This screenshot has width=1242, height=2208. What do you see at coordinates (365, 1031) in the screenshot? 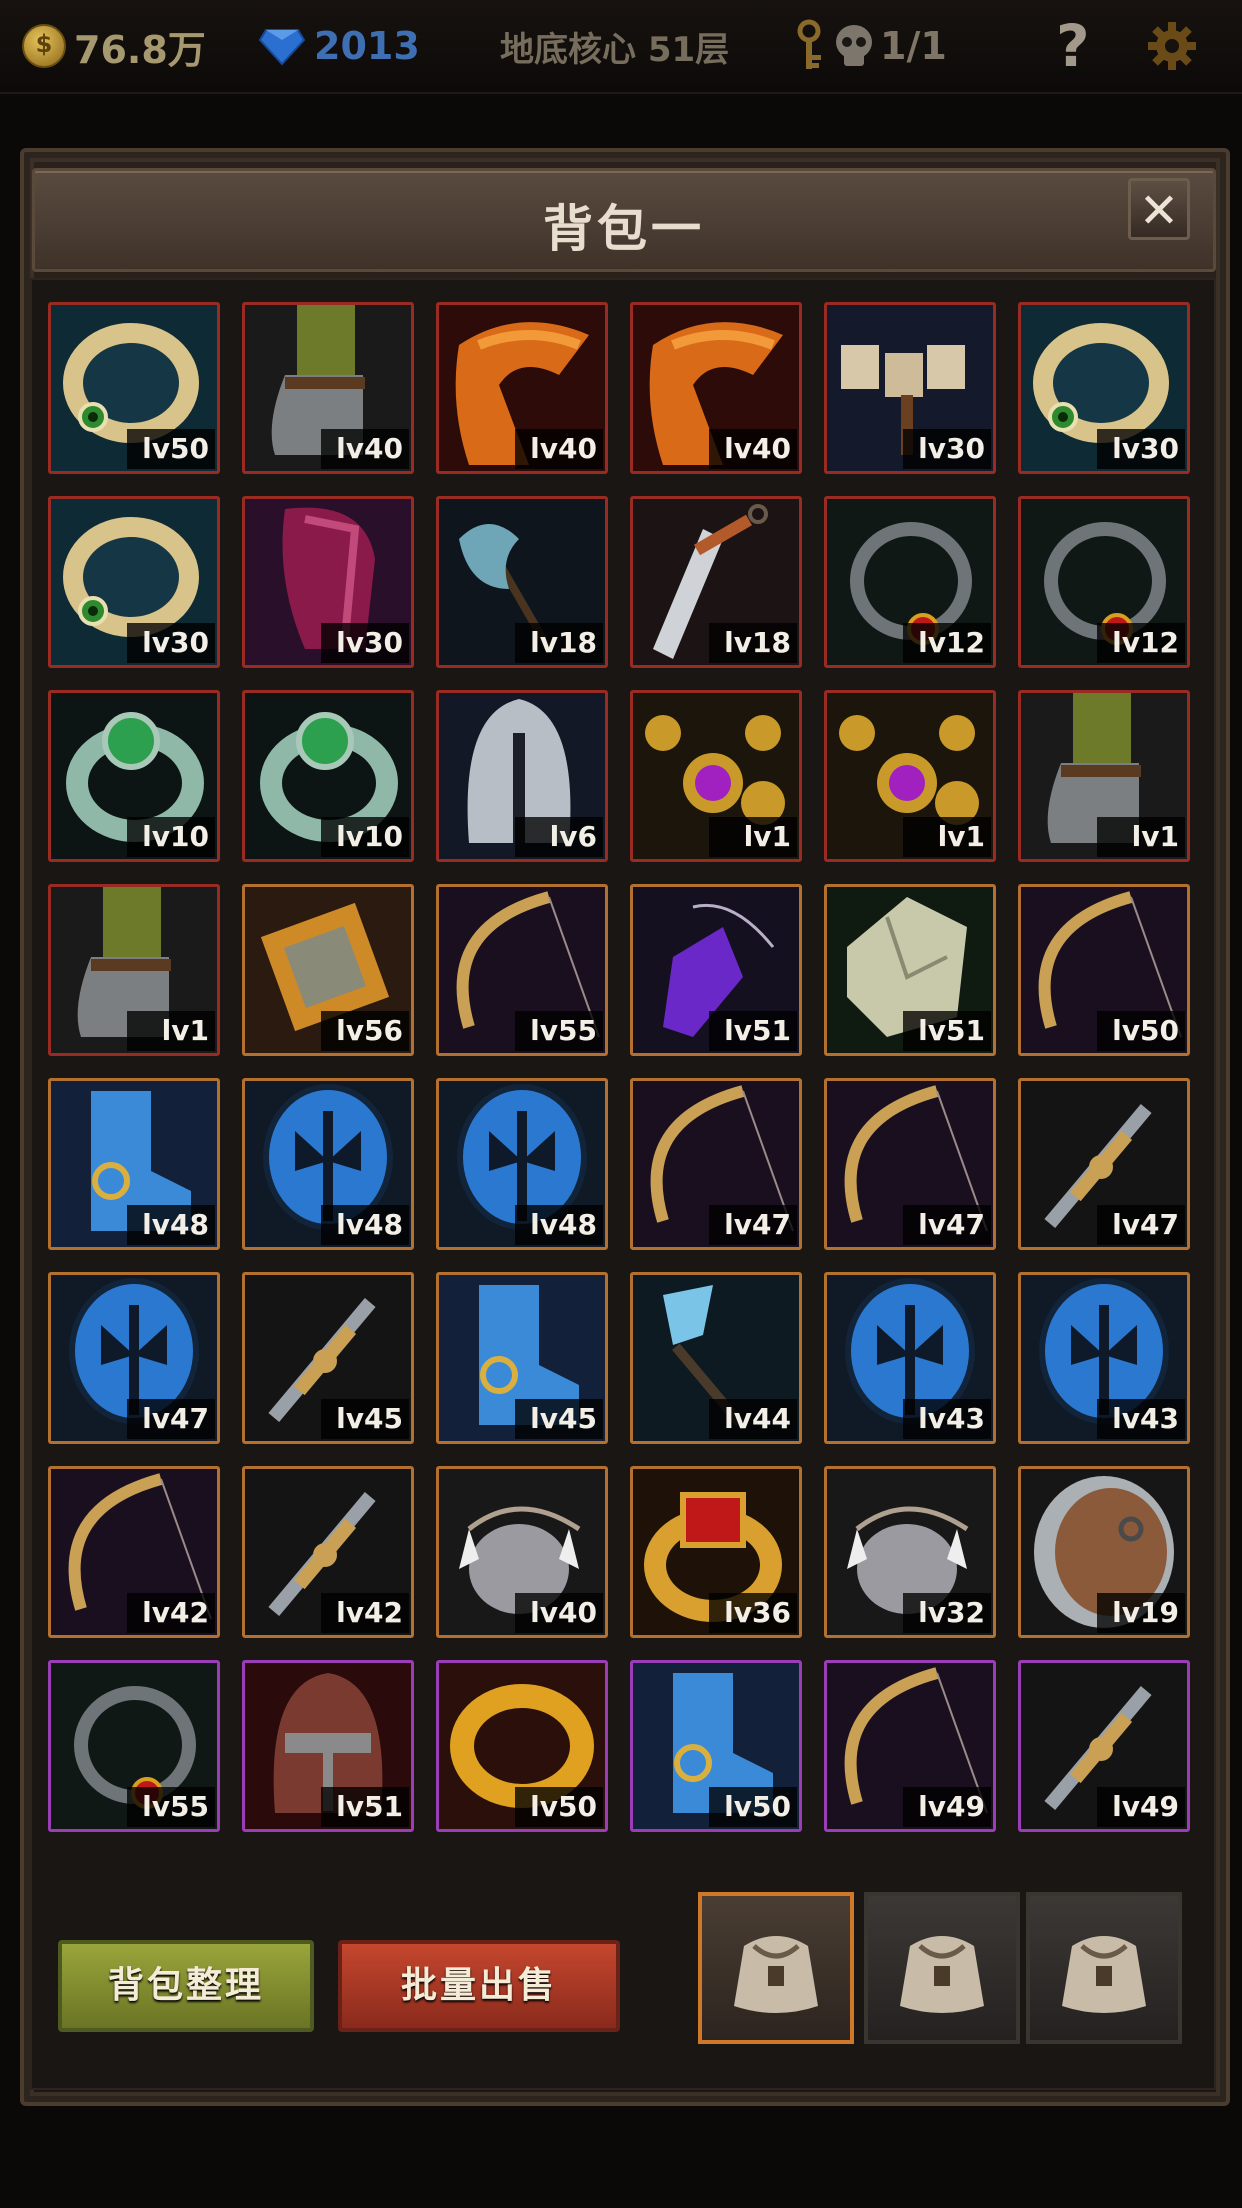
I see `item-level-label: lv56` at bounding box center [365, 1031].